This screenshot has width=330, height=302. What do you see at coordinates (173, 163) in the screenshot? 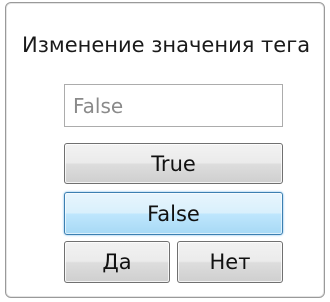
I see `true-button: True` at bounding box center [173, 163].